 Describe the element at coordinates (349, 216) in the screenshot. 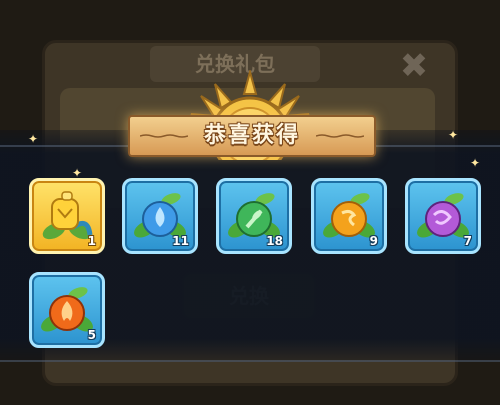

I see `reward-item-sun-seed: 9` at that location.